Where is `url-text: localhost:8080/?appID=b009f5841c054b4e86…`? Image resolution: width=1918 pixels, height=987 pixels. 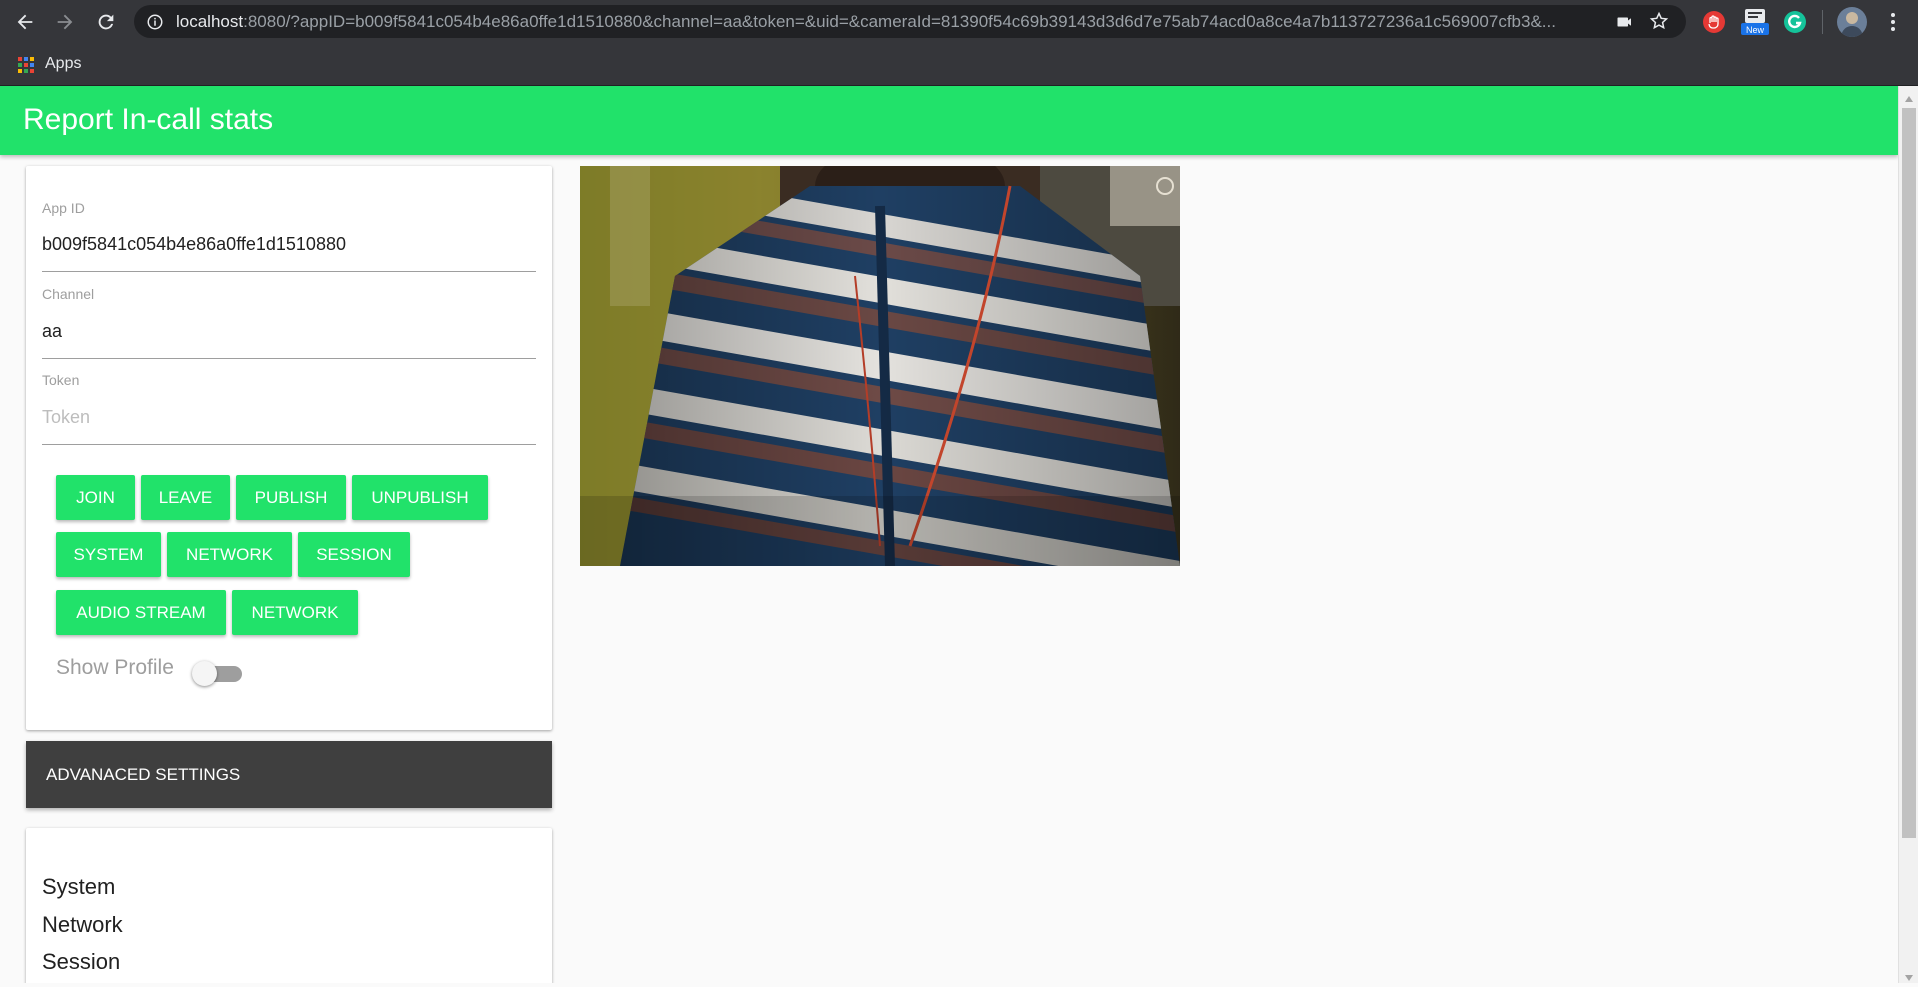 url-text: localhost:8080/?appID=b009f5841c054b4e86… is located at coordinates (866, 21).